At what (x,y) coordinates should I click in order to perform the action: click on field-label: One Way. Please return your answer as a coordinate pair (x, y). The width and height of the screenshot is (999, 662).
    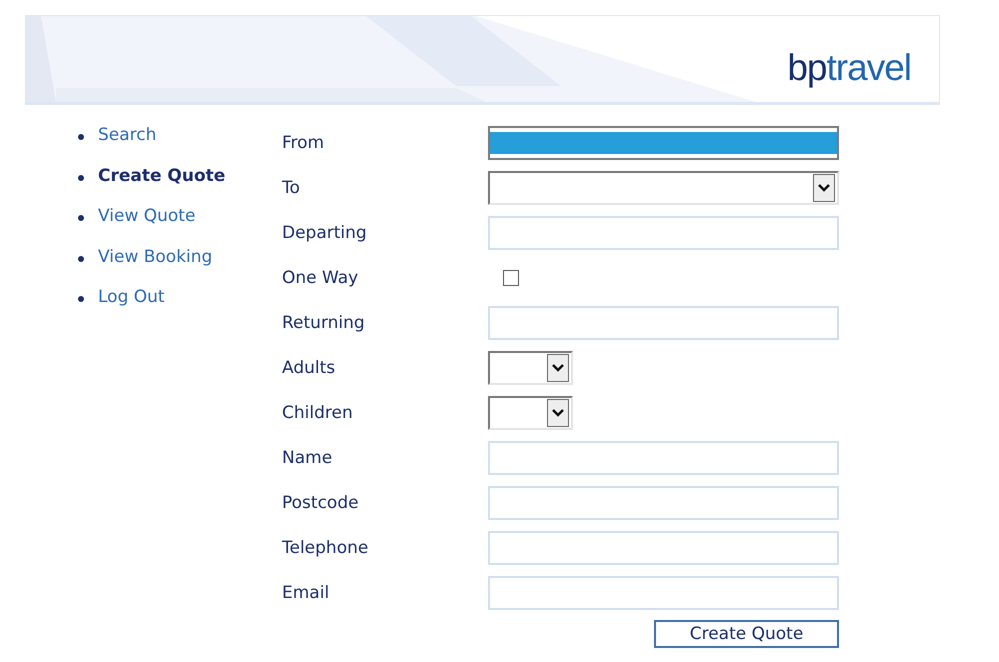
    Looking at the image, I should click on (321, 278).